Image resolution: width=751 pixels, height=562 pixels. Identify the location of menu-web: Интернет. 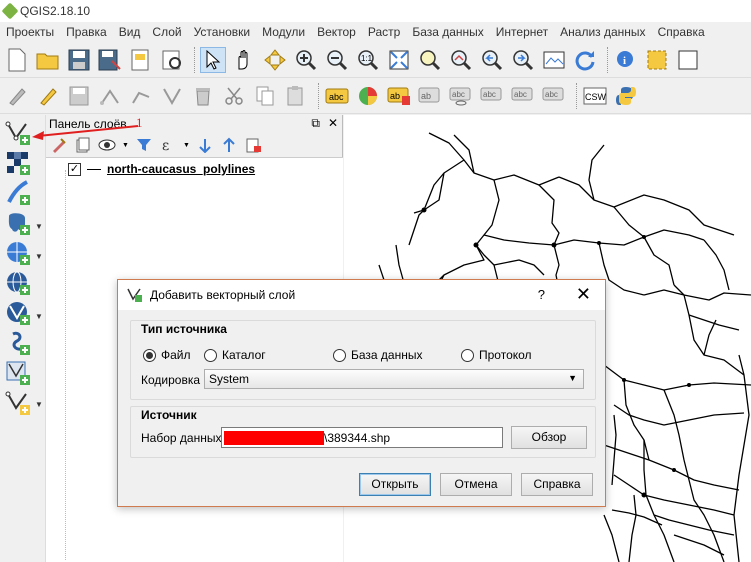
(522, 32).